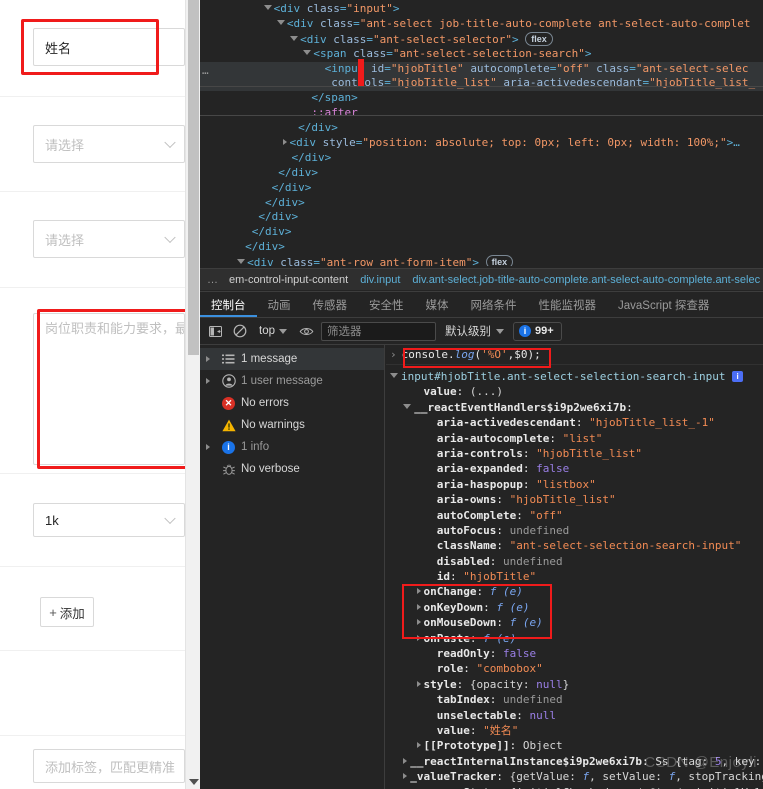  Describe the element at coordinates (67, 612) in the screenshot. I see `add-button: + 添加` at that location.